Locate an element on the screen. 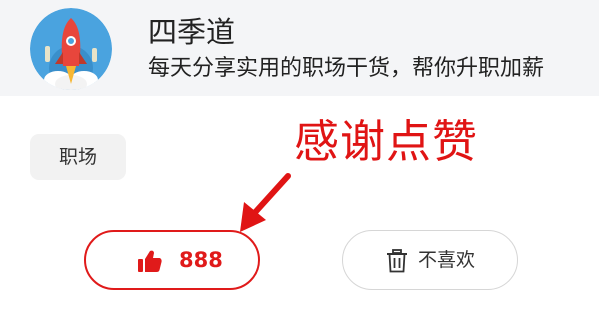 The width and height of the screenshot is (599, 330). trash-icon is located at coordinates (397, 261).